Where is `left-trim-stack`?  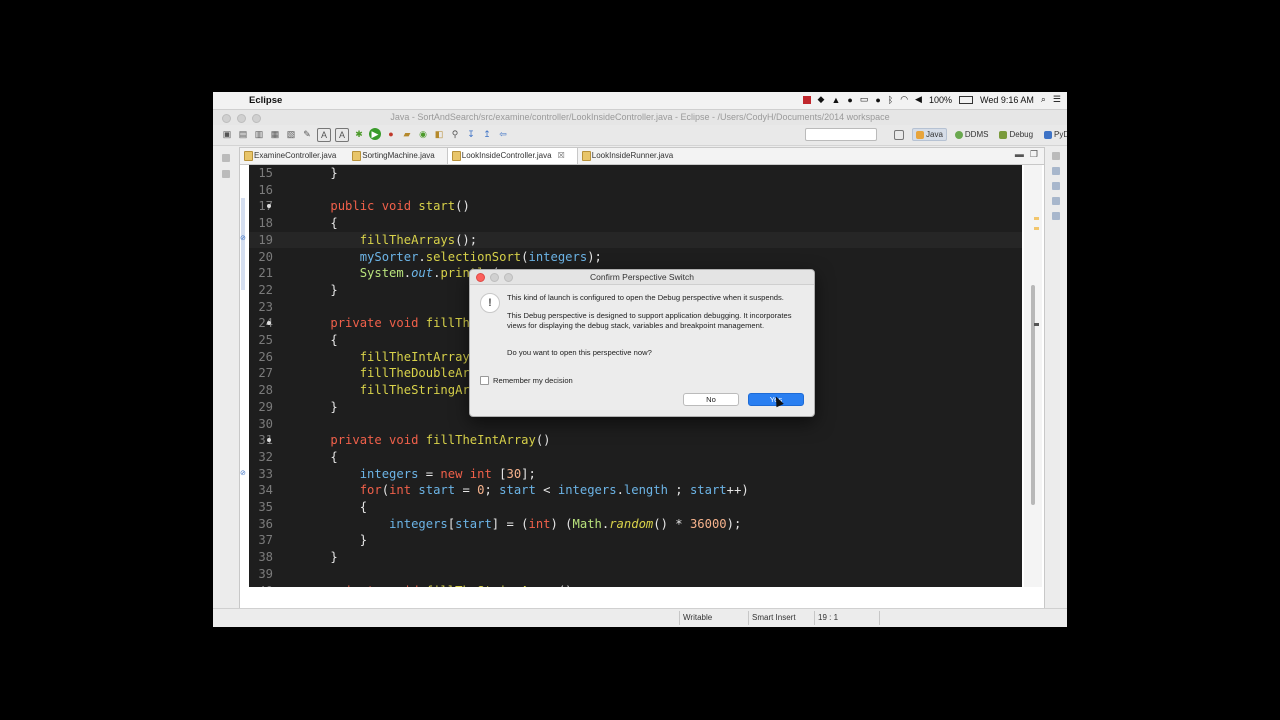 left-trim-stack is located at coordinates (227, 174).